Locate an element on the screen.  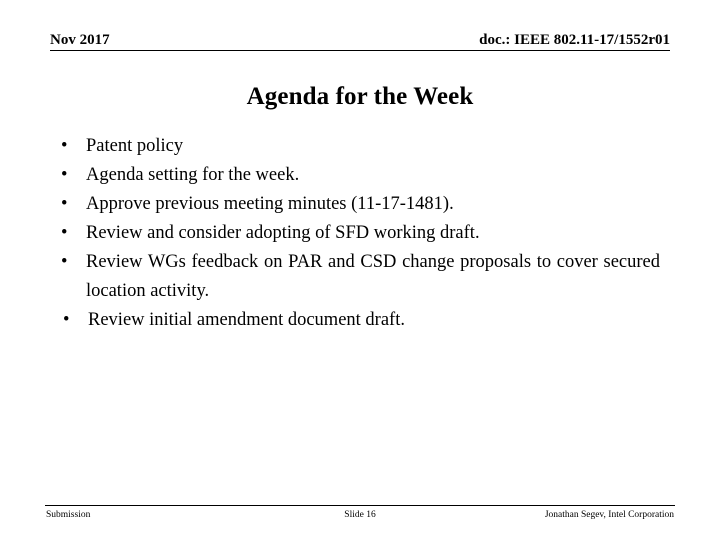
list-item-label: Review initial amendment document draft. is located at coordinates (246, 320).